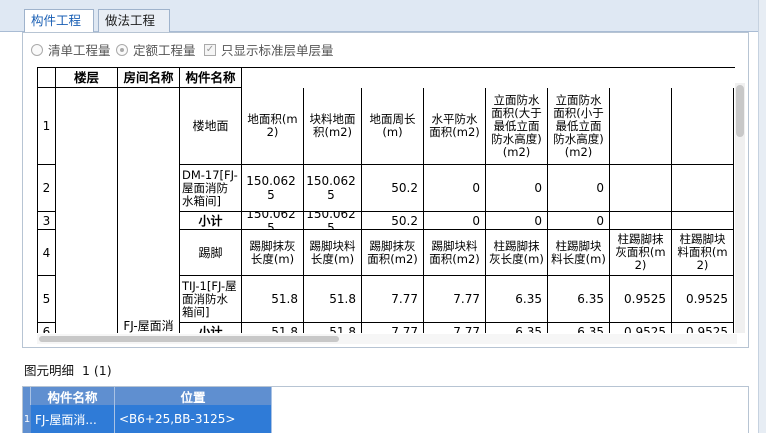 The height and width of the screenshot is (433, 766). I want to click on col-vertical-waterproof-above: 立面防水面积(大于最低立面防水高度)(m2), so click(517, 126).